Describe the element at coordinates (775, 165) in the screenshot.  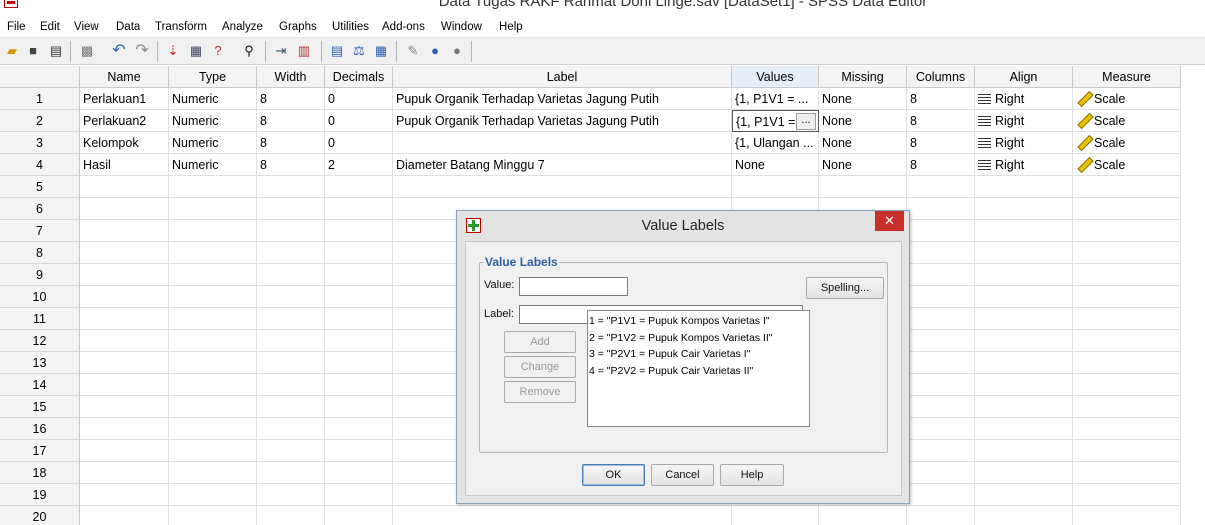
I see `cell-values: None` at that location.